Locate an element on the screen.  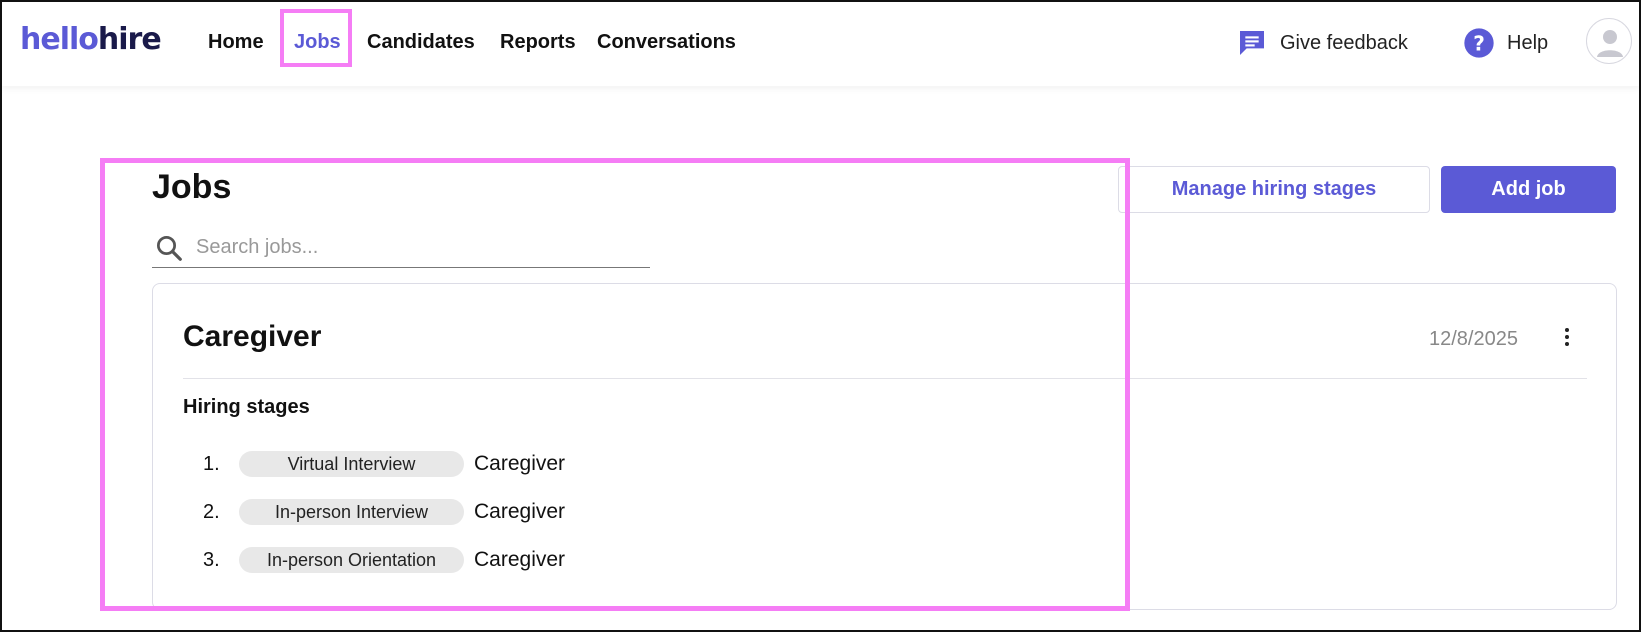
logo-part-hire: hire is located at coordinates (129, 39).